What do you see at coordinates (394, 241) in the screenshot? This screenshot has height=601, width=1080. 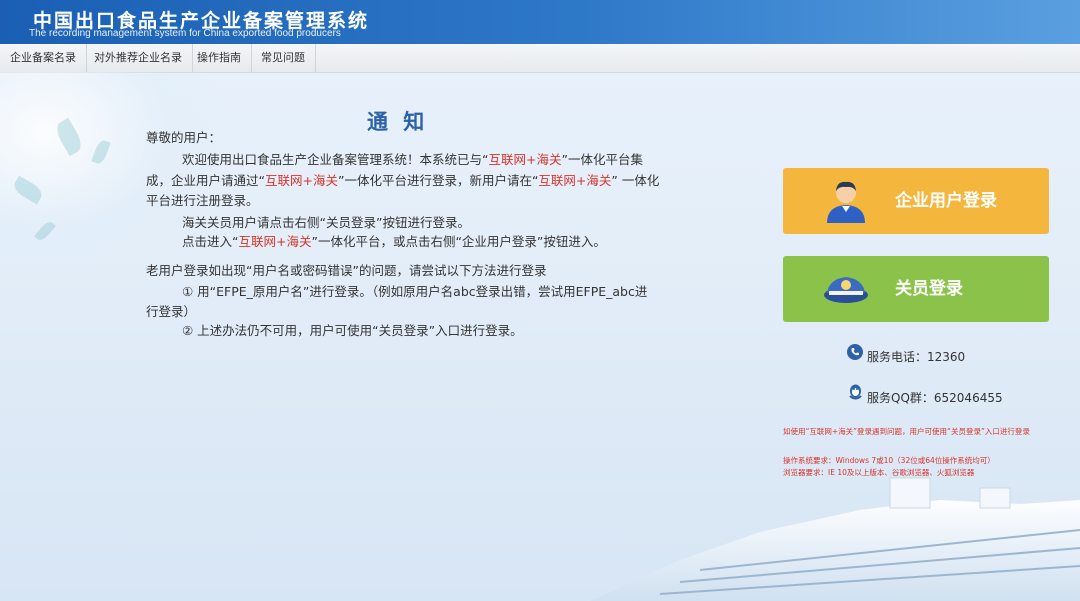 I see `notice-paragraph-line: 点击进入“互联网+海关”一体化平台，或点击右侧“企业用户登录”按钮进入。` at bounding box center [394, 241].